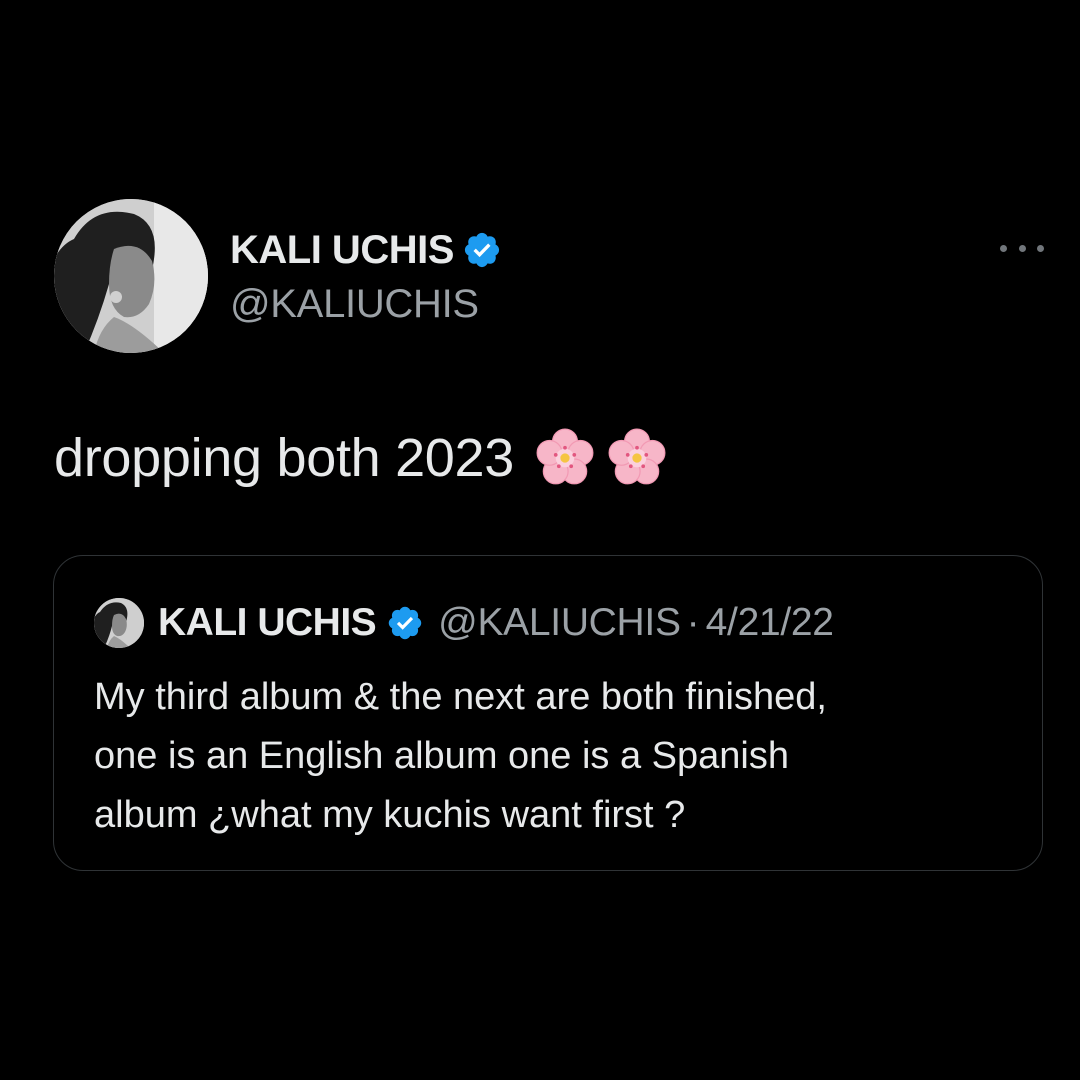 The image size is (1080, 1080). I want to click on author-name-row: KALI UCHIS, so click(366, 250).